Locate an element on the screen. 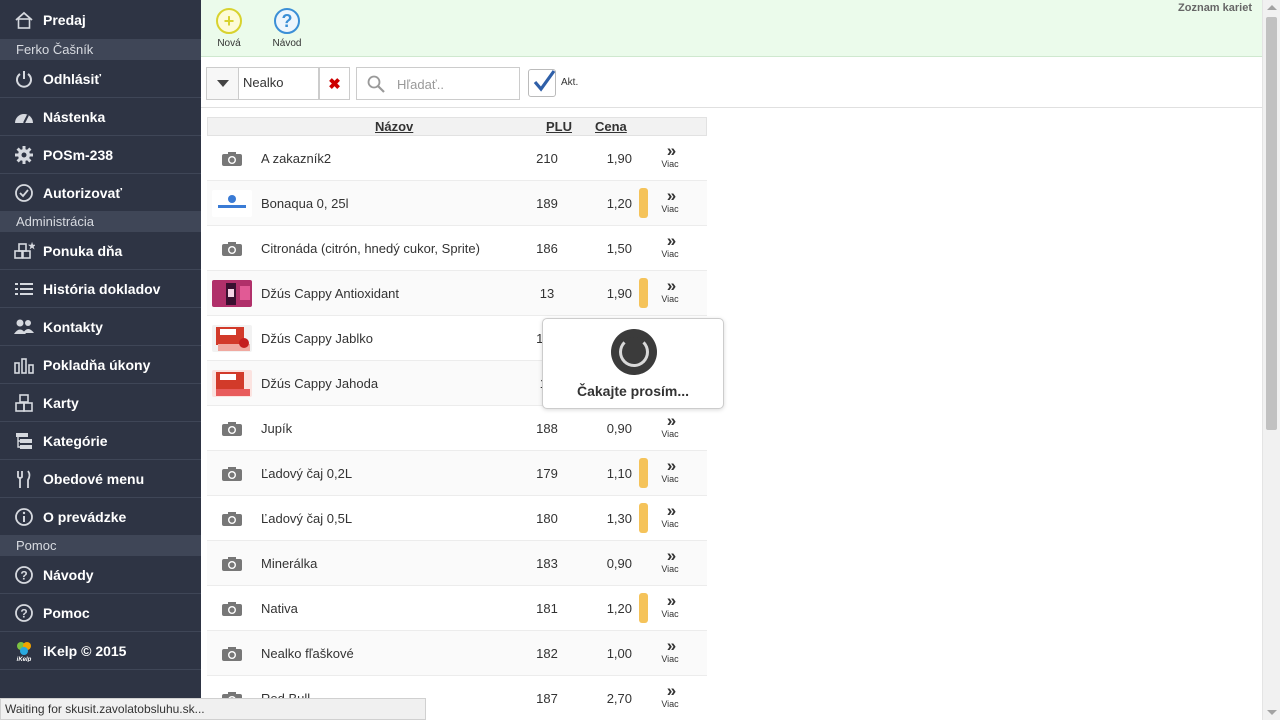 The image size is (1280, 720). sidebar-item-label: O prevádzke is located at coordinates (85, 516).